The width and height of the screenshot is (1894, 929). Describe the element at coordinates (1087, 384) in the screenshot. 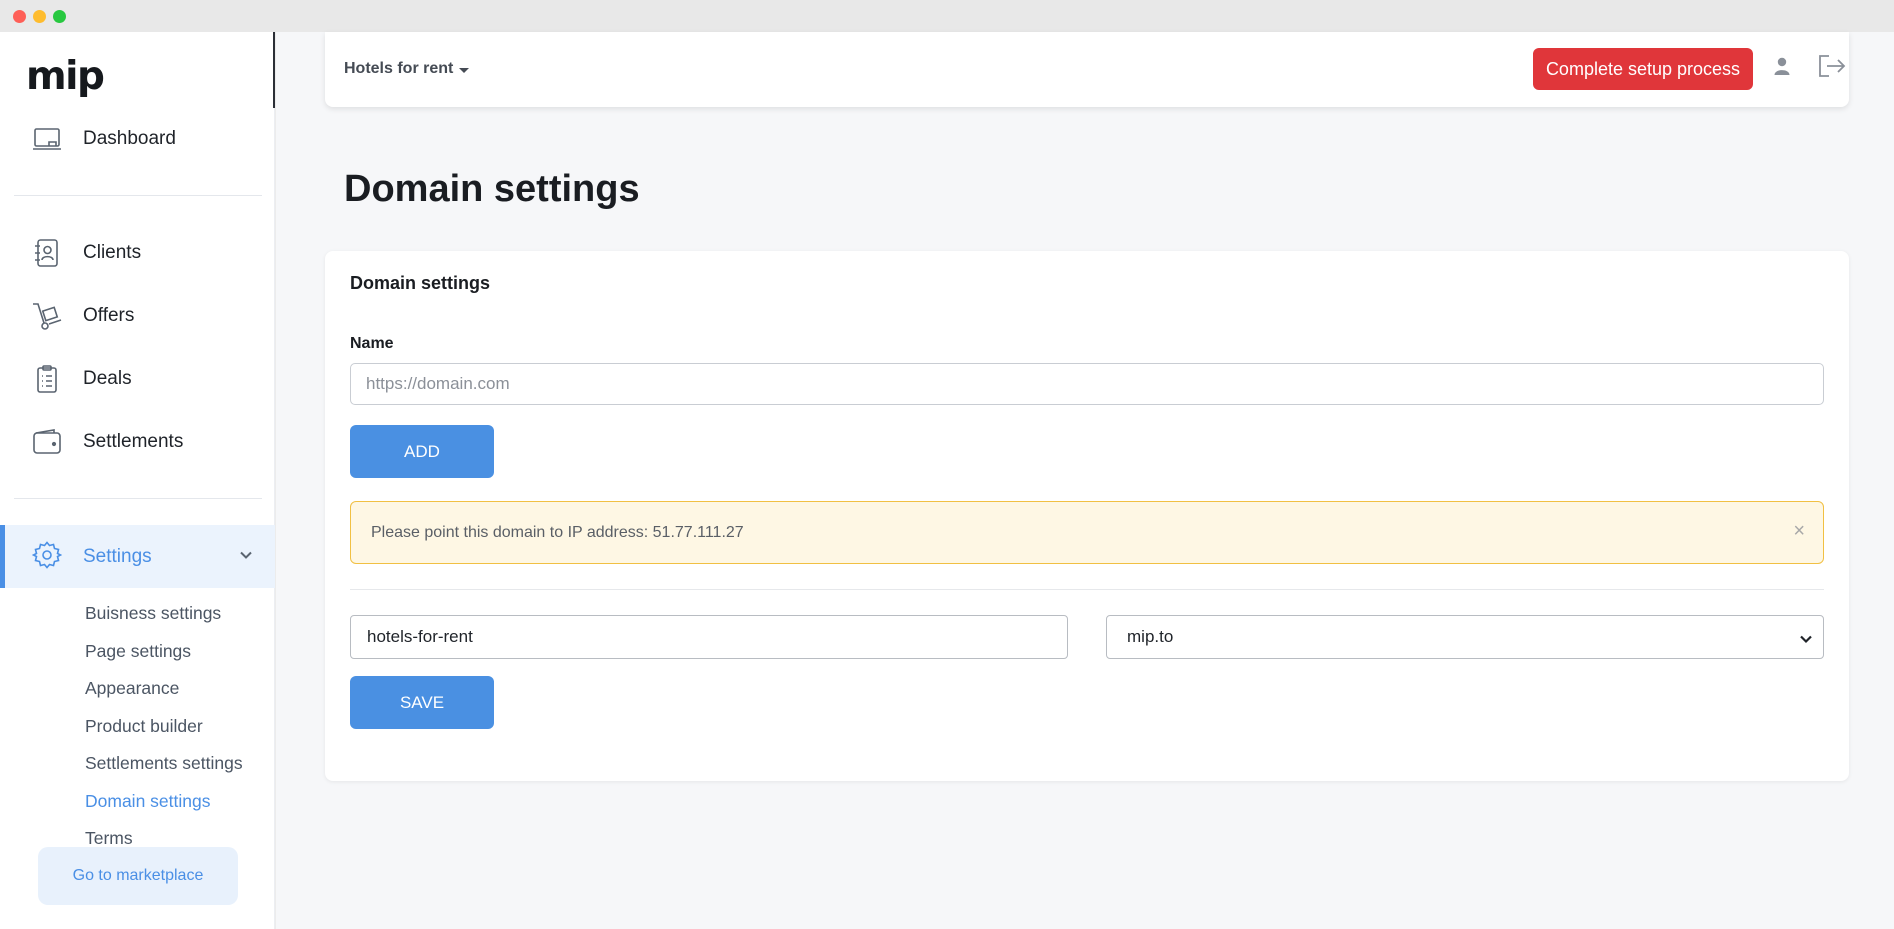

I see `domain-name-input` at that location.